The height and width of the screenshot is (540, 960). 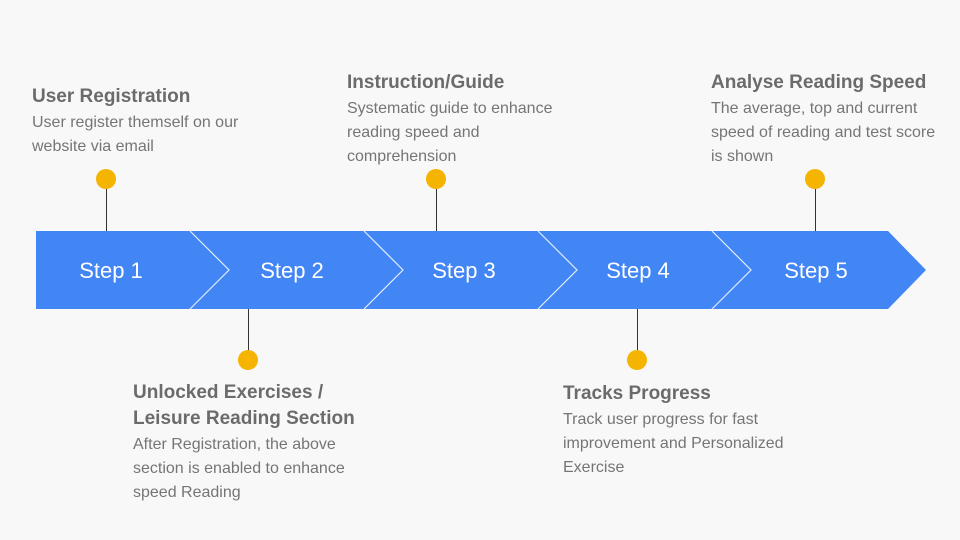 I want to click on step-3-label: Step 3, so click(x=464, y=270).